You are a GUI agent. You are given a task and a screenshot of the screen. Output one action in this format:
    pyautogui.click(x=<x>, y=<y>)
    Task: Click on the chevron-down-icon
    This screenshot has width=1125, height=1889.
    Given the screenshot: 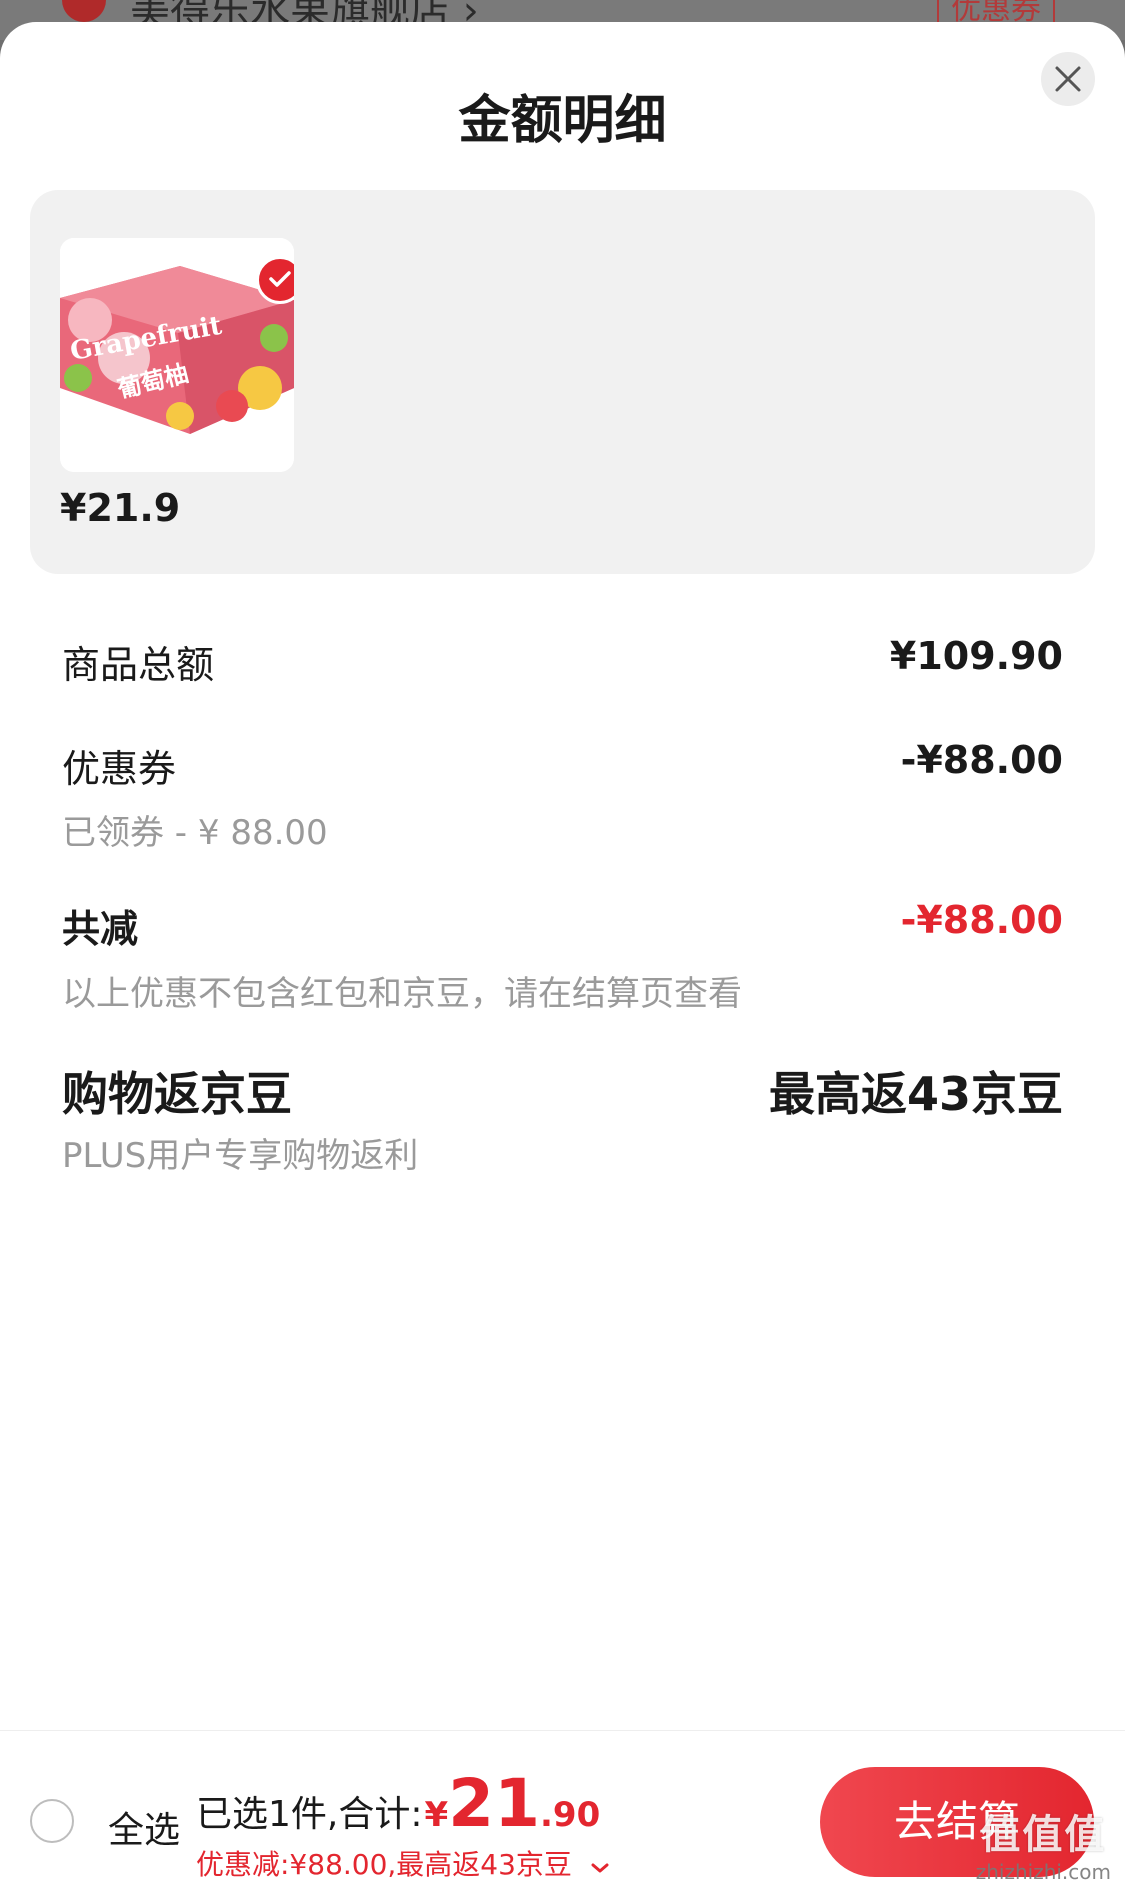 What is the action you would take?
    pyautogui.click(x=600, y=1864)
    